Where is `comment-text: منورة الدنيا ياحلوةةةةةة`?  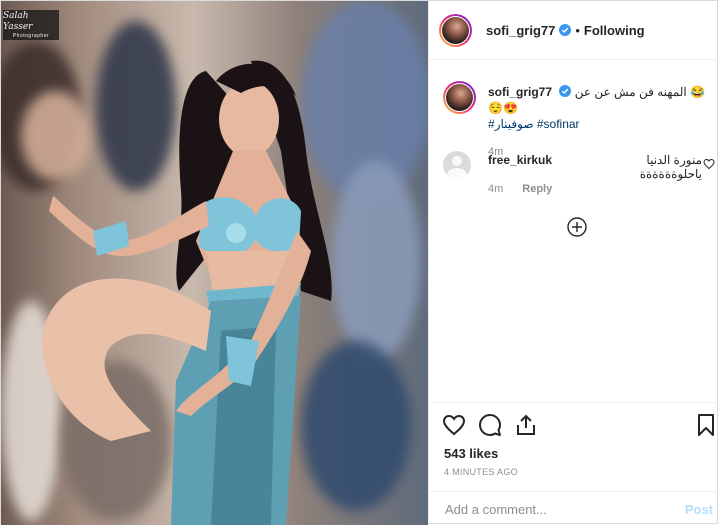
comment-text: منورة الدنيا ياحلوةةةةةة is located at coordinates (670, 167).